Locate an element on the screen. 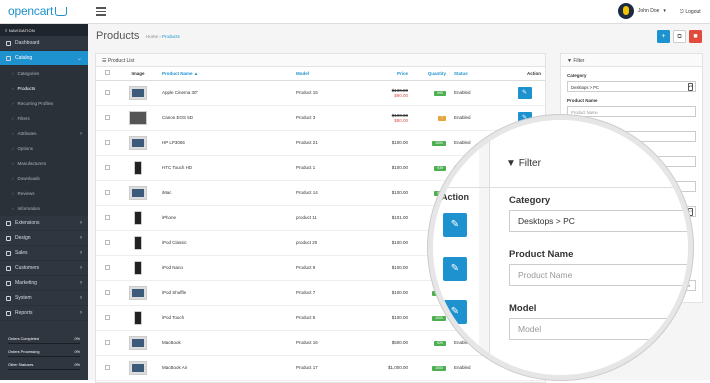  sidebar-subitem-filters: › Filters is located at coordinates (44, 118).